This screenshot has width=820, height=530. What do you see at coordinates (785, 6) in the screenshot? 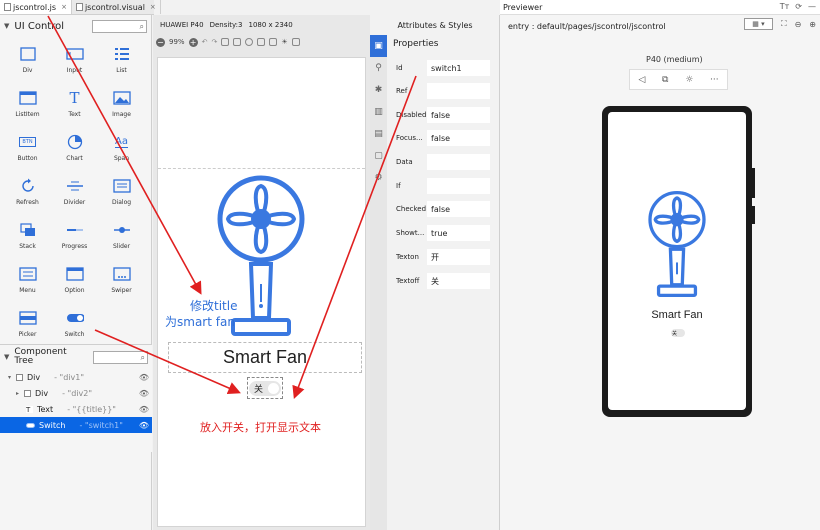
I see `font-icon: Tт` at bounding box center [785, 6].